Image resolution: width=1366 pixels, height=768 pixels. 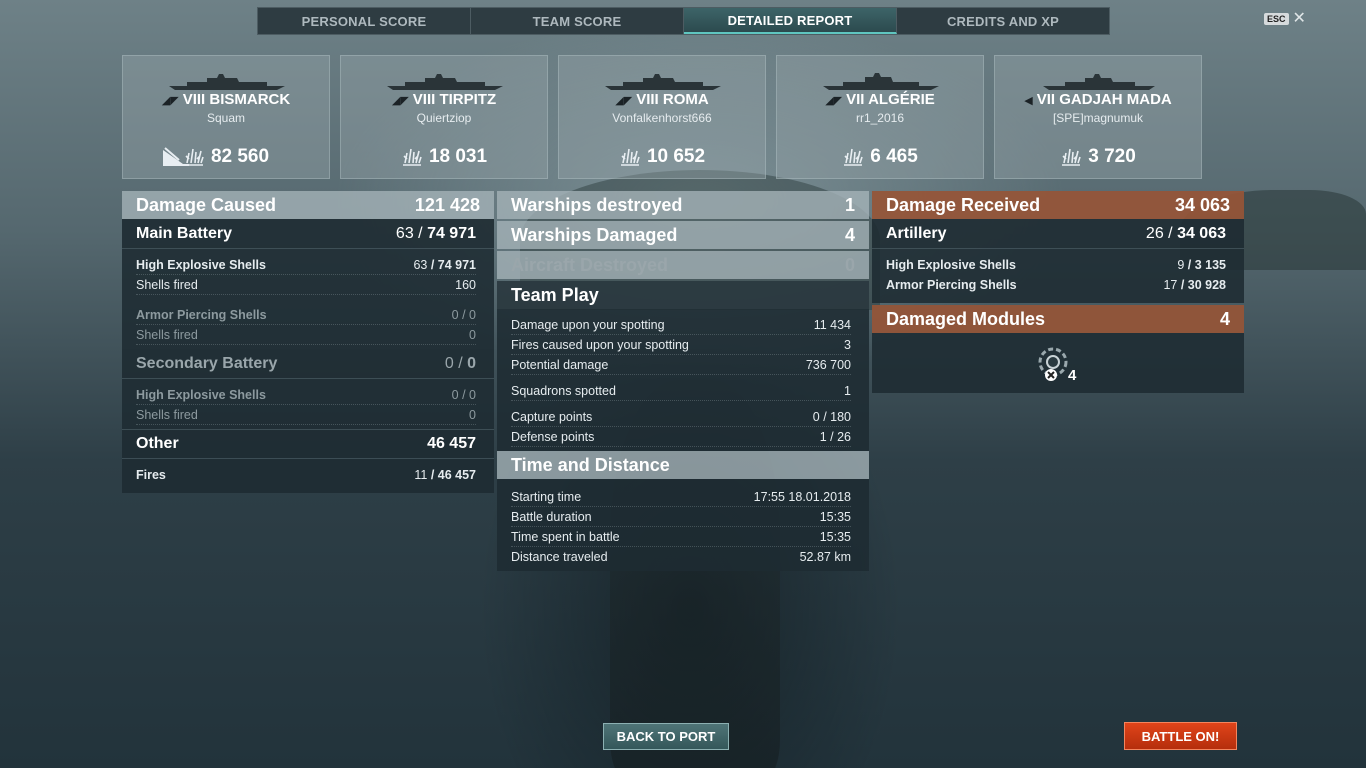 I want to click on player-name: Quiertziop, so click(x=444, y=118).